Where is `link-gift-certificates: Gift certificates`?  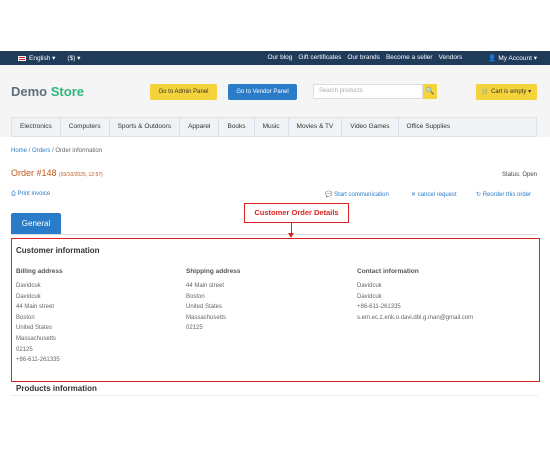 link-gift-certificates: Gift certificates is located at coordinates (319, 58).